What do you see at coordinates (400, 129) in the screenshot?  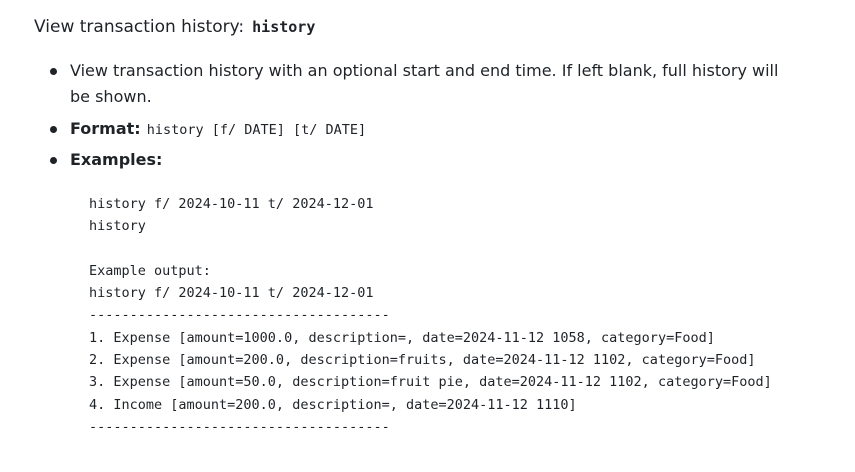 I see `bullet-format: Format: history [f/ DATE] [t/ DATE]` at bounding box center [400, 129].